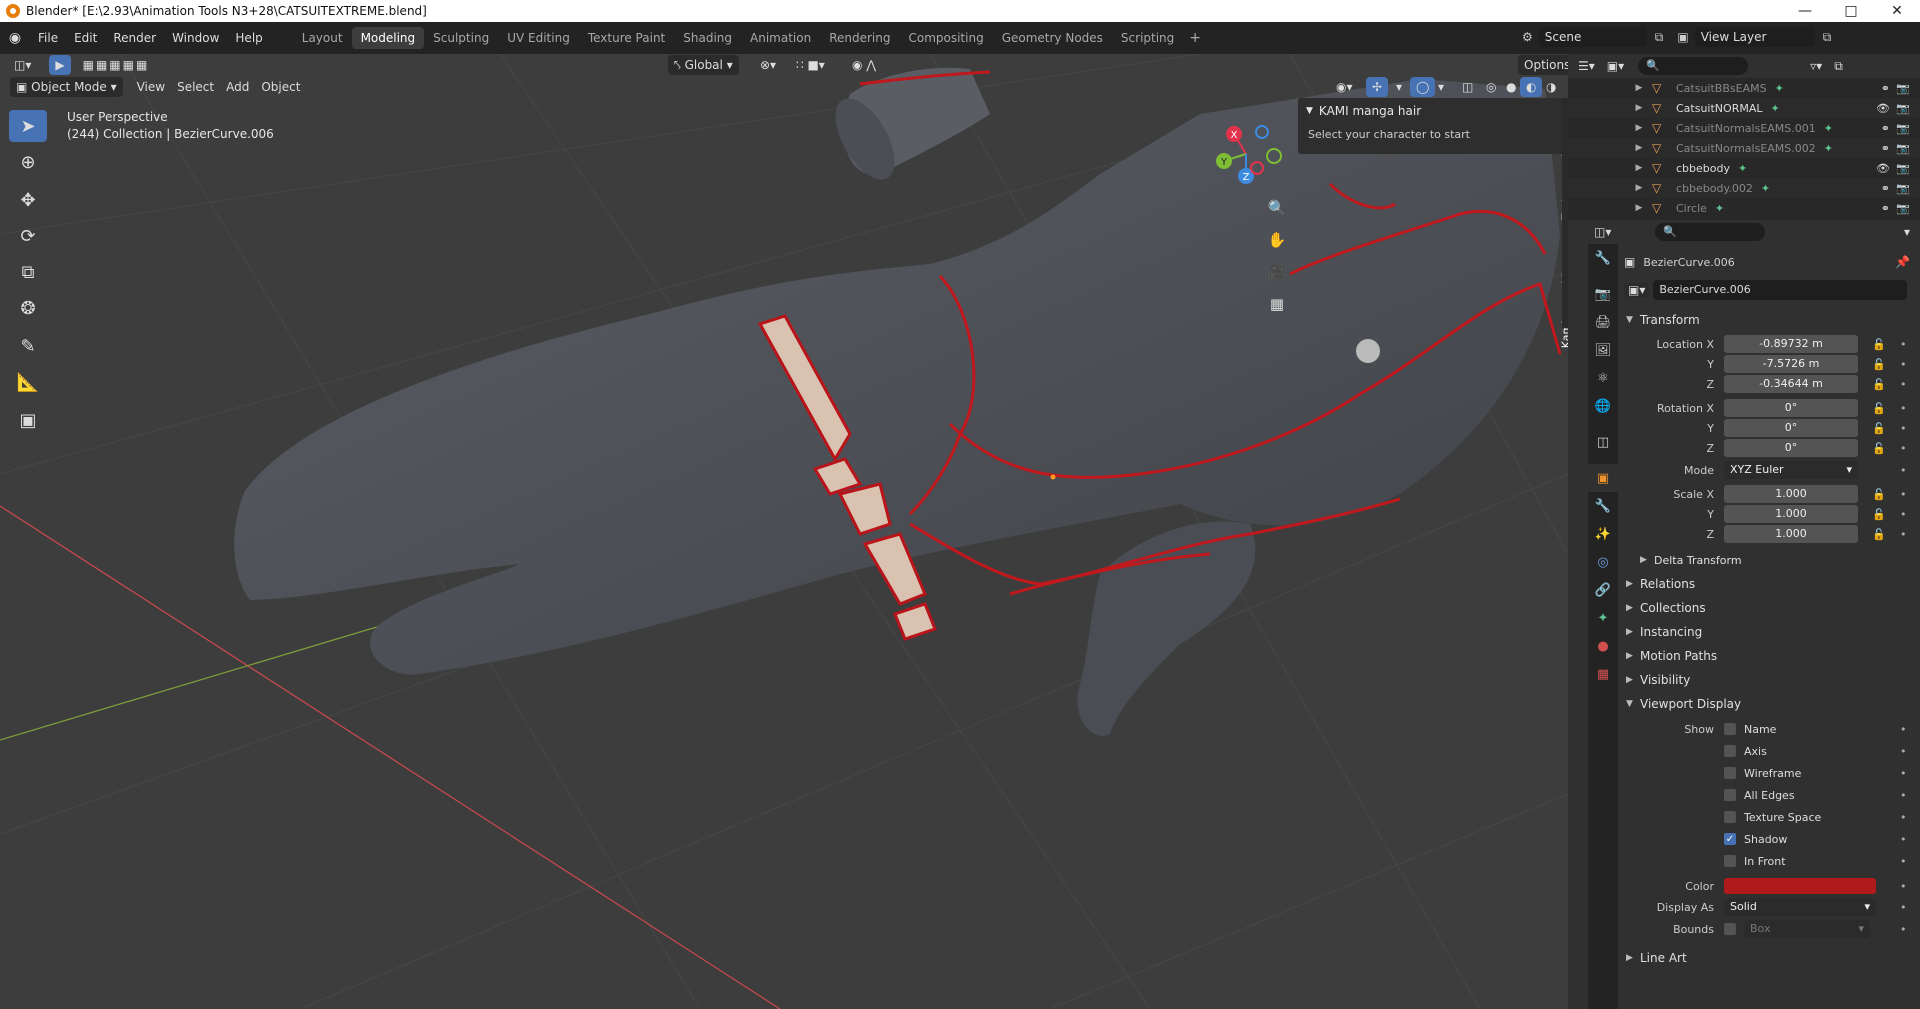 The image size is (1920, 1009). What do you see at coordinates (1807, 929) in the screenshot?
I see `bounds-dropdown: Box ▾` at bounding box center [1807, 929].